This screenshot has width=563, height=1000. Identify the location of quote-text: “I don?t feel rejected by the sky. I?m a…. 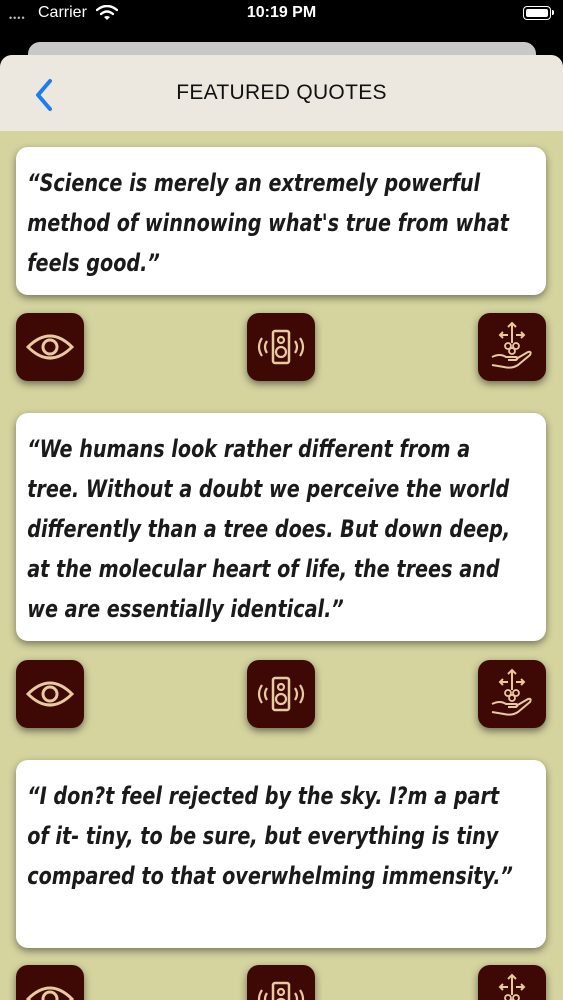
(270, 836).